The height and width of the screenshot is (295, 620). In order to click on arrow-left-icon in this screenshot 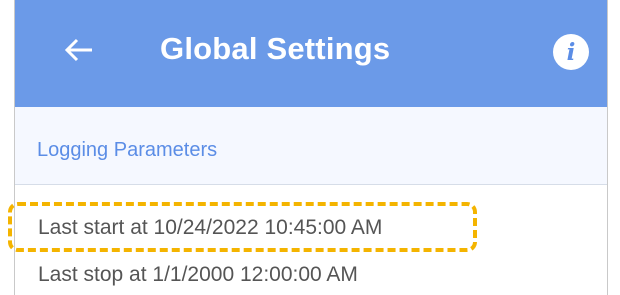, I will do `click(78, 50)`.